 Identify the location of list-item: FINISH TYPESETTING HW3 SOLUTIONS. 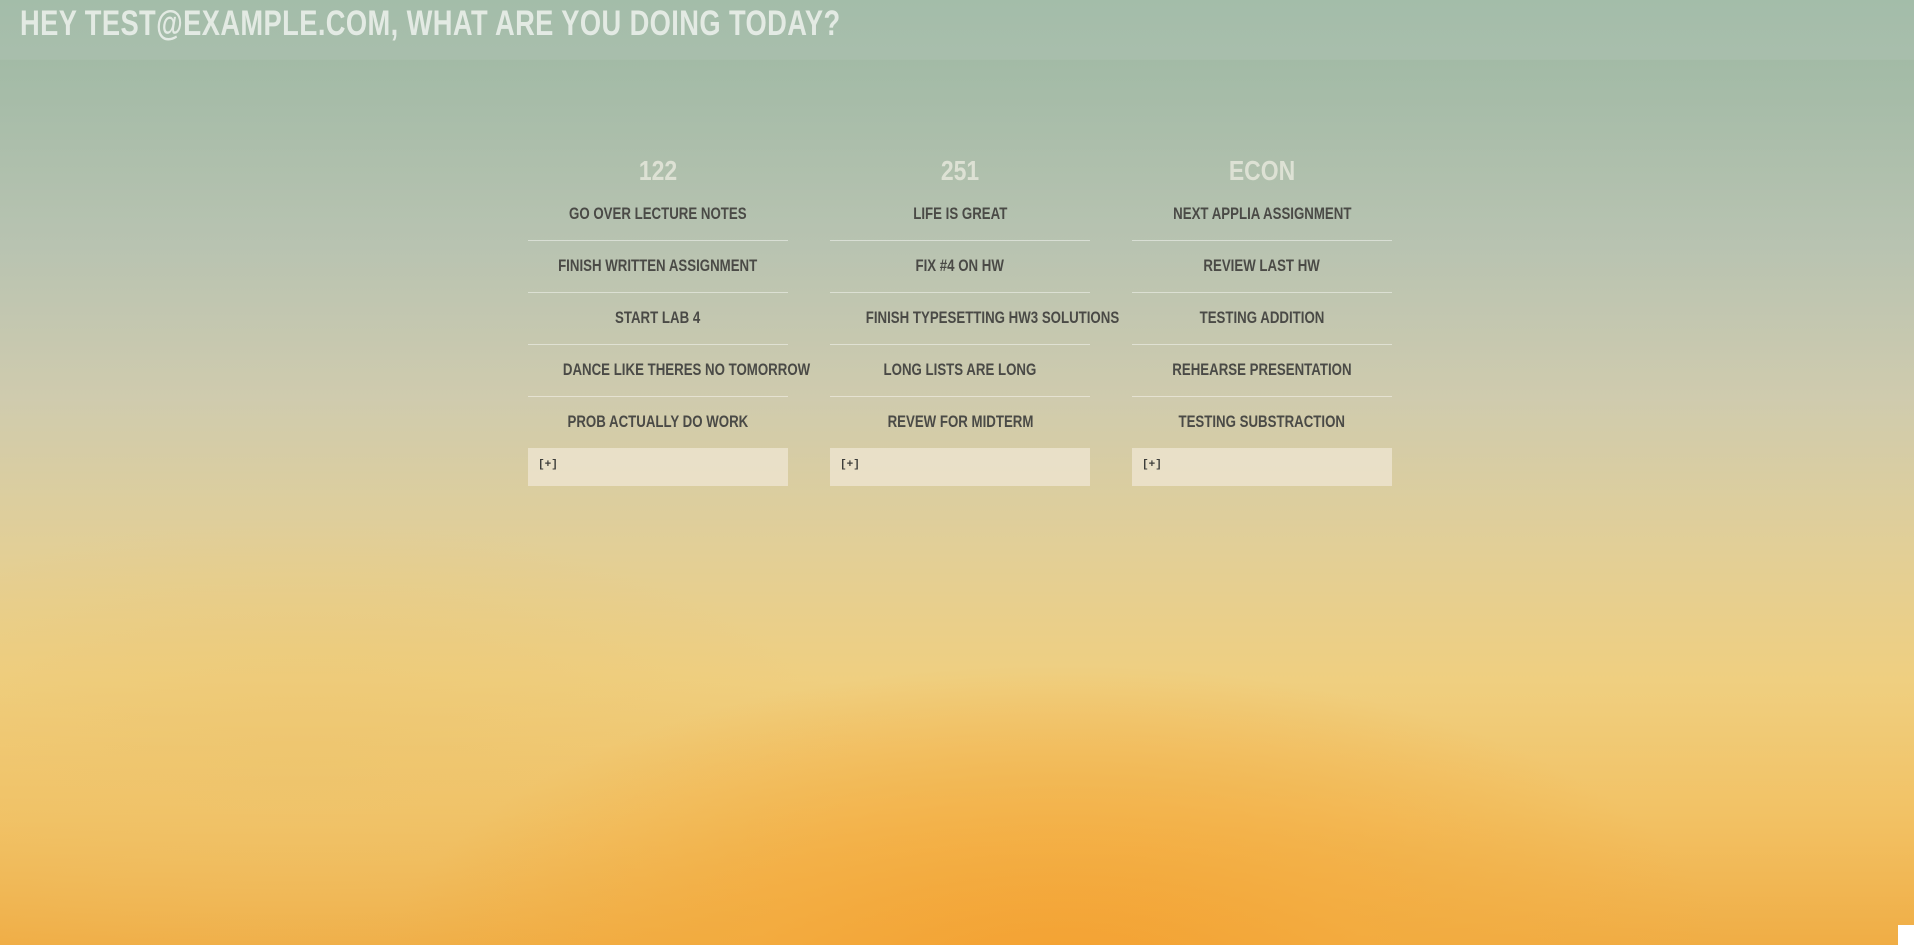
(974, 319).